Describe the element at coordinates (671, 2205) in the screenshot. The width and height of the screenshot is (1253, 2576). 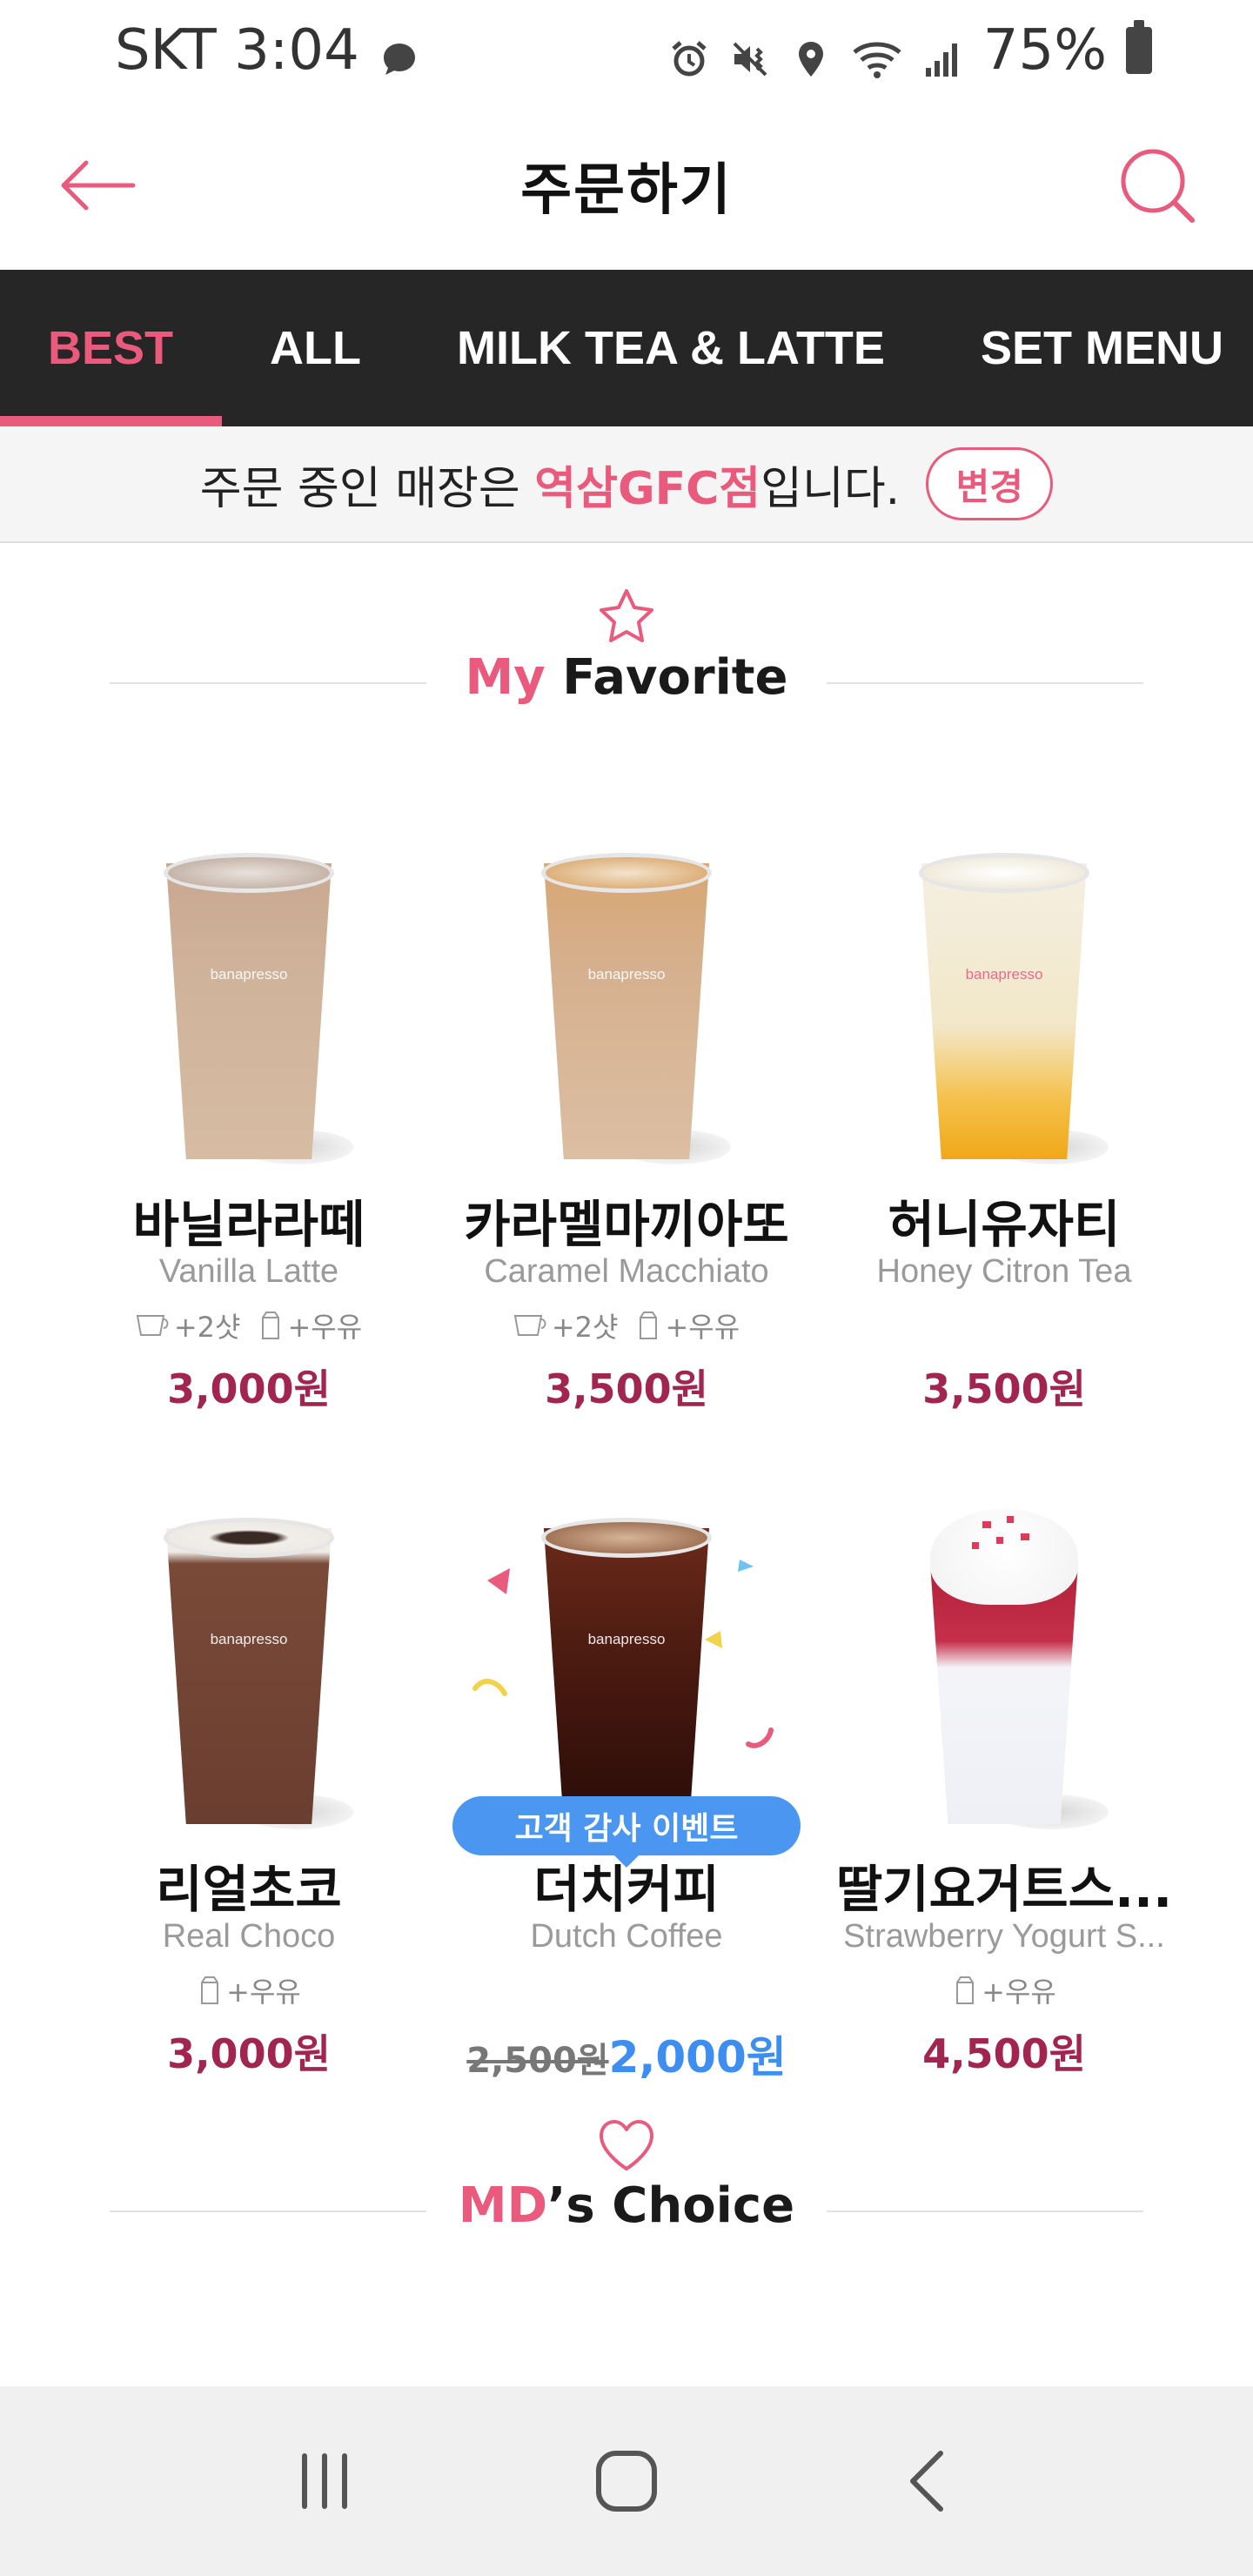
I see `md-choice-title-text: ’s Choice` at that location.